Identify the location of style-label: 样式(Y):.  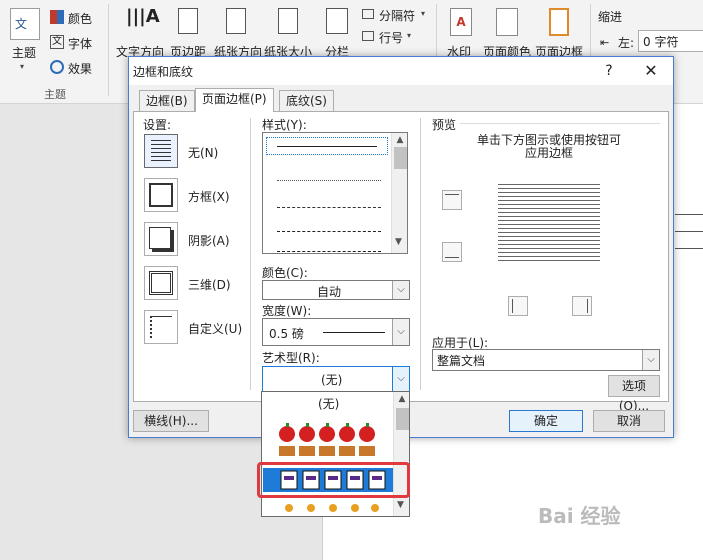
(284, 125).